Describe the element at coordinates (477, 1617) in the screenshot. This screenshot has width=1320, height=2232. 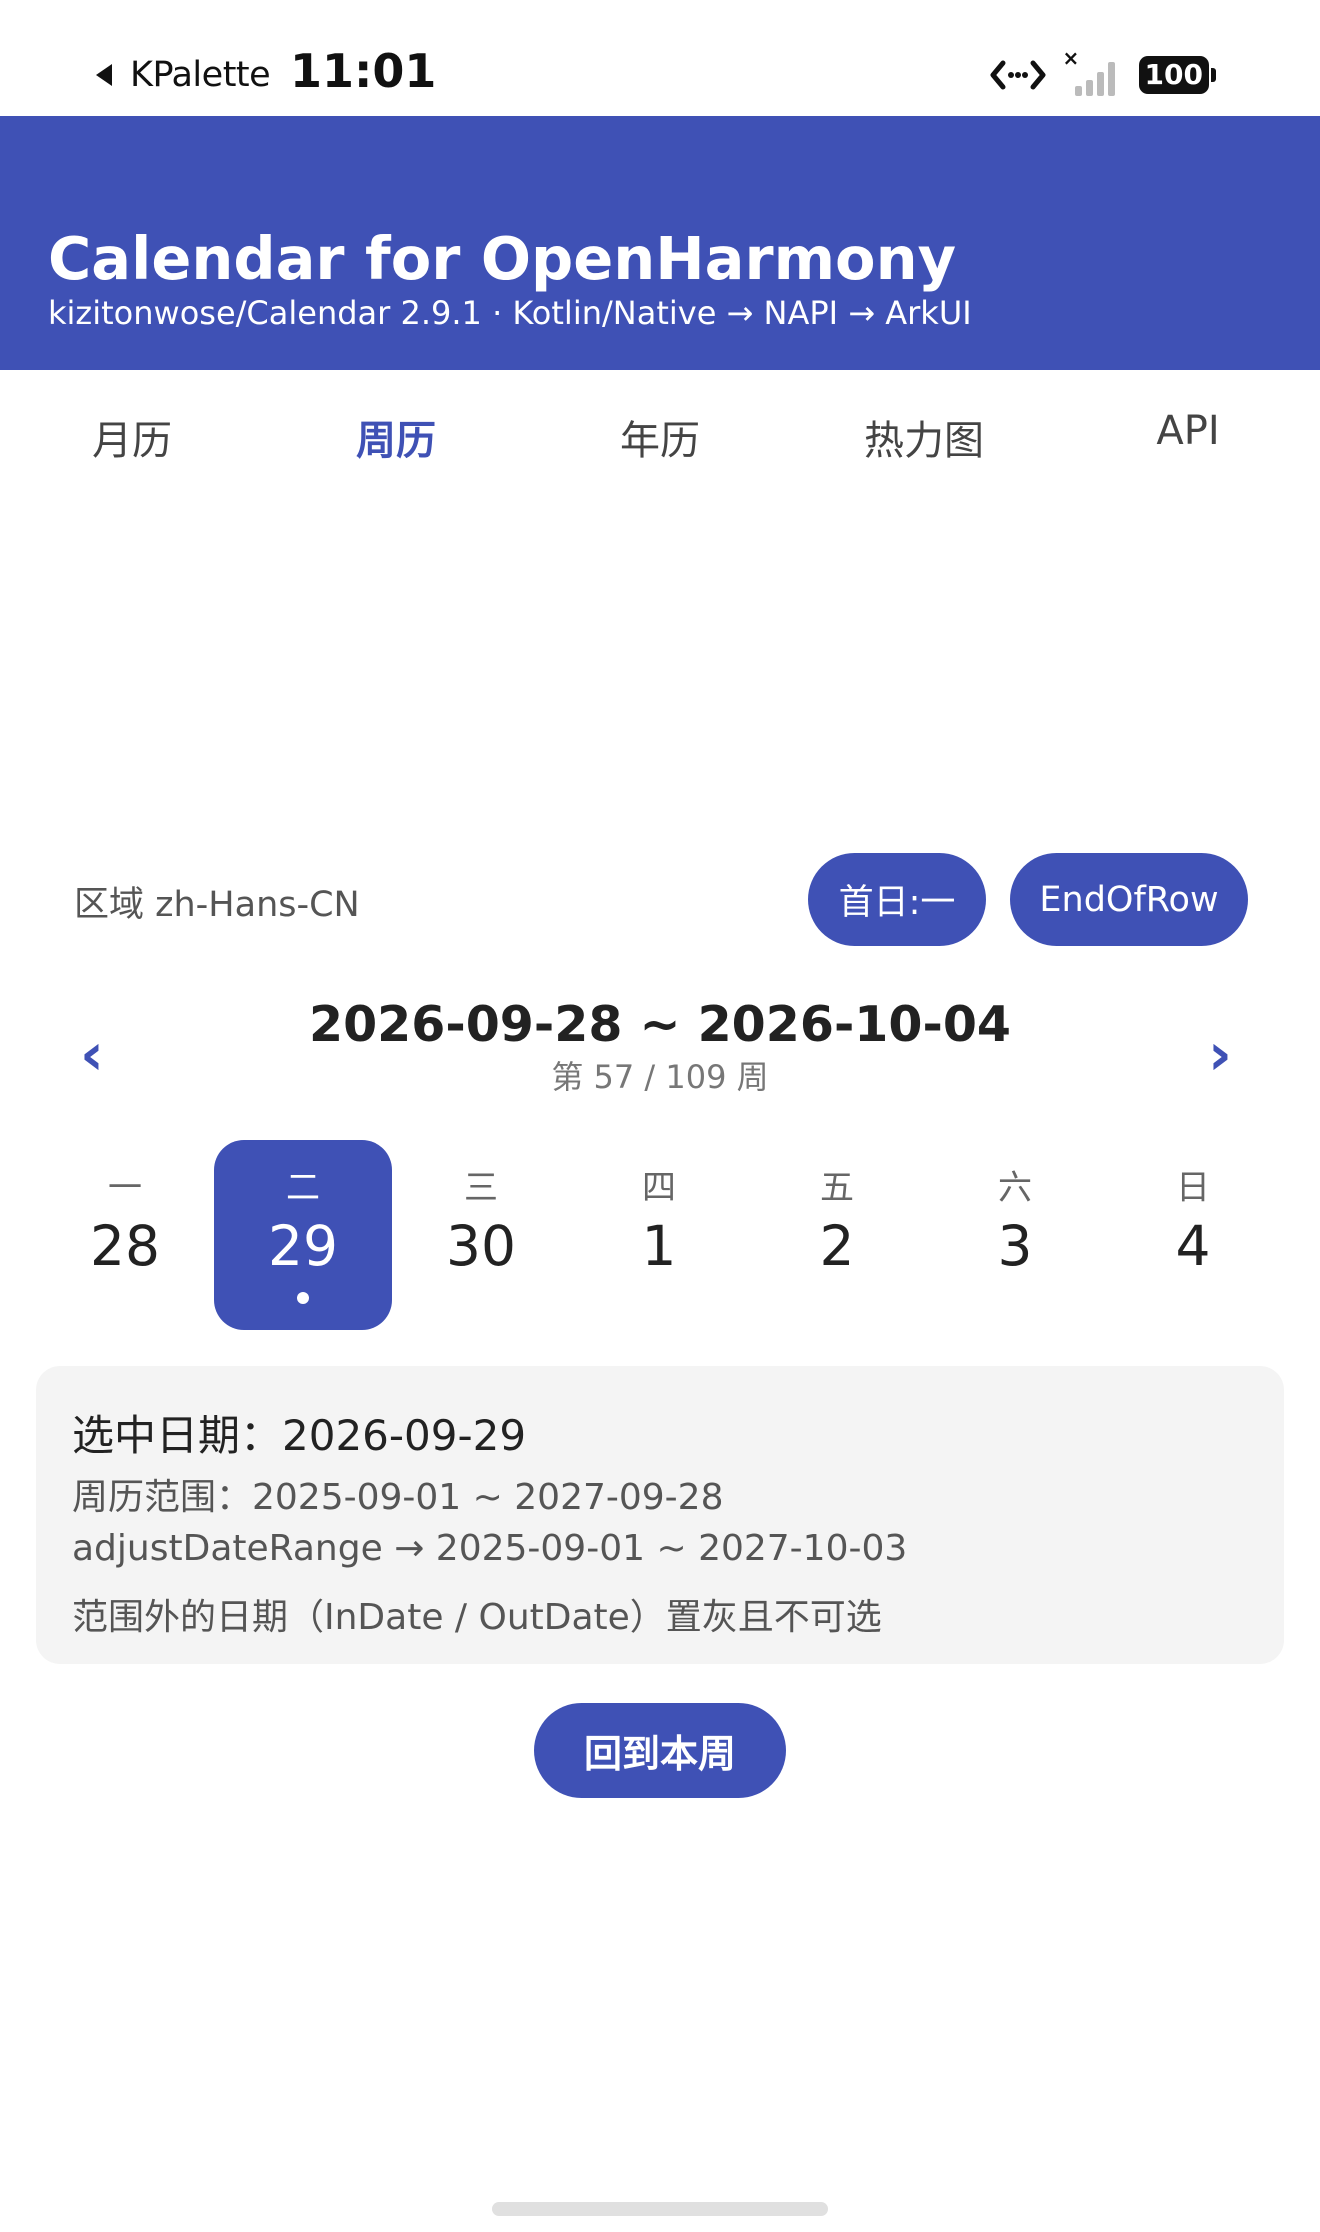
I see `out-of-range-note: 范围外的日期（InDate / OutDate）置灰且不可选` at that location.